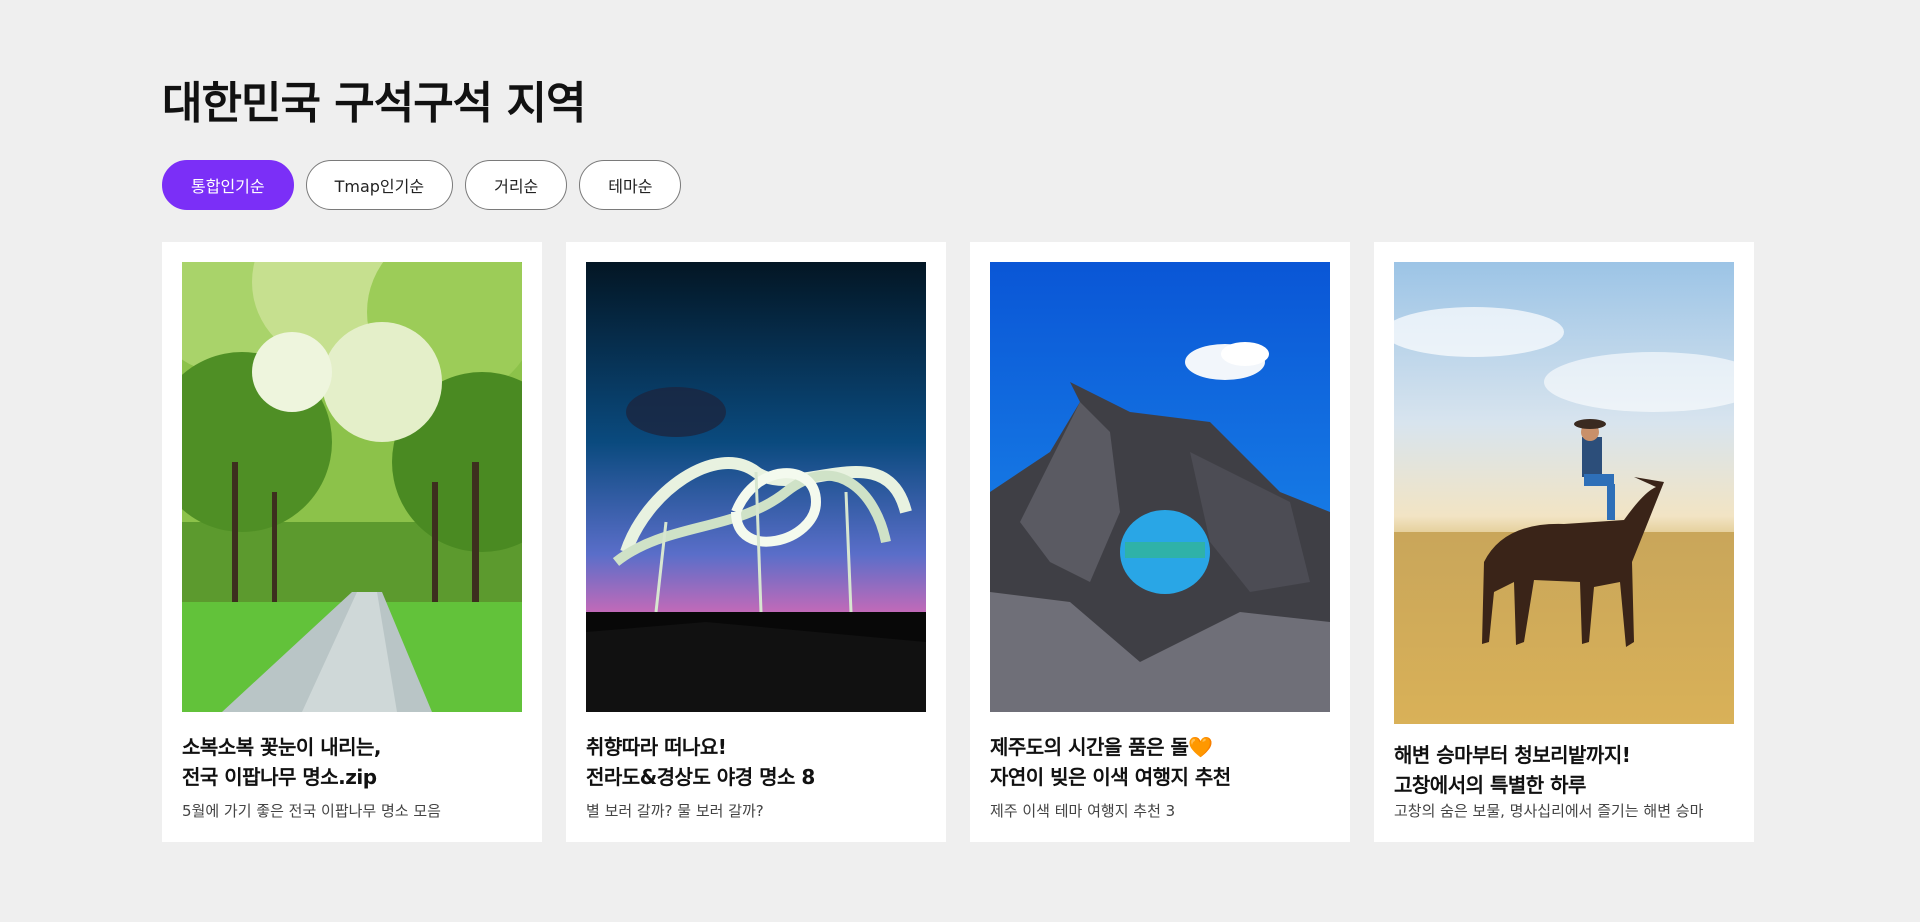 This screenshot has width=1920, height=922. I want to click on filter-distance: 거리순, so click(516, 185).